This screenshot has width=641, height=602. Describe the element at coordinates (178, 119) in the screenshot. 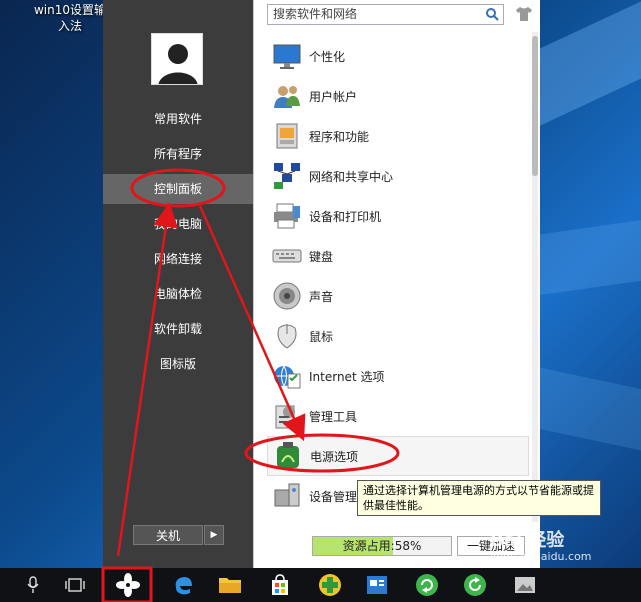

I see `start-menu-item: 常用软件` at that location.